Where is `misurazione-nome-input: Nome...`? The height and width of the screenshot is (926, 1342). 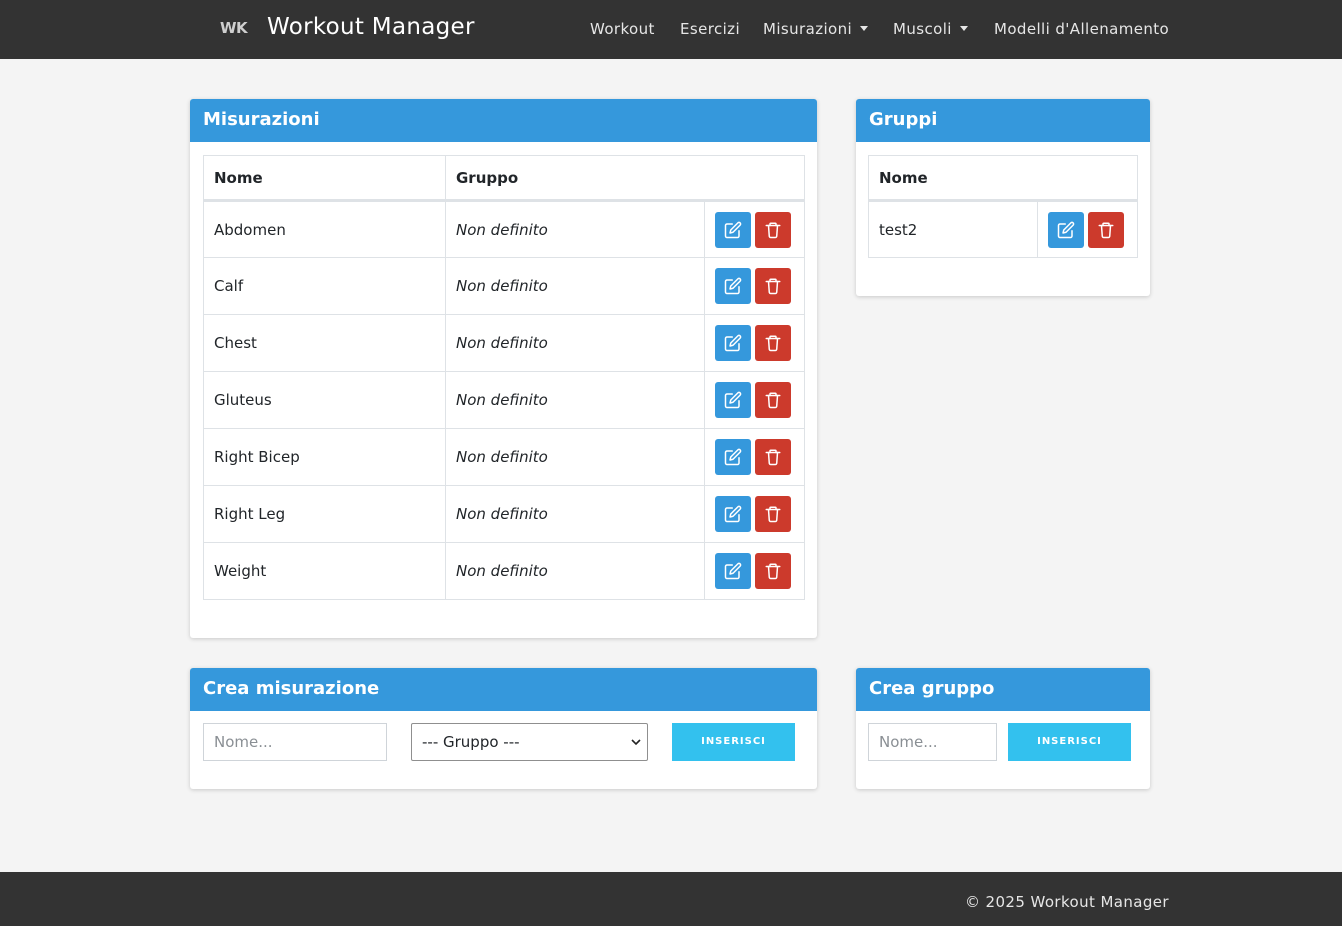
misurazione-nome-input: Nome... is located at coordinates (295, 742).